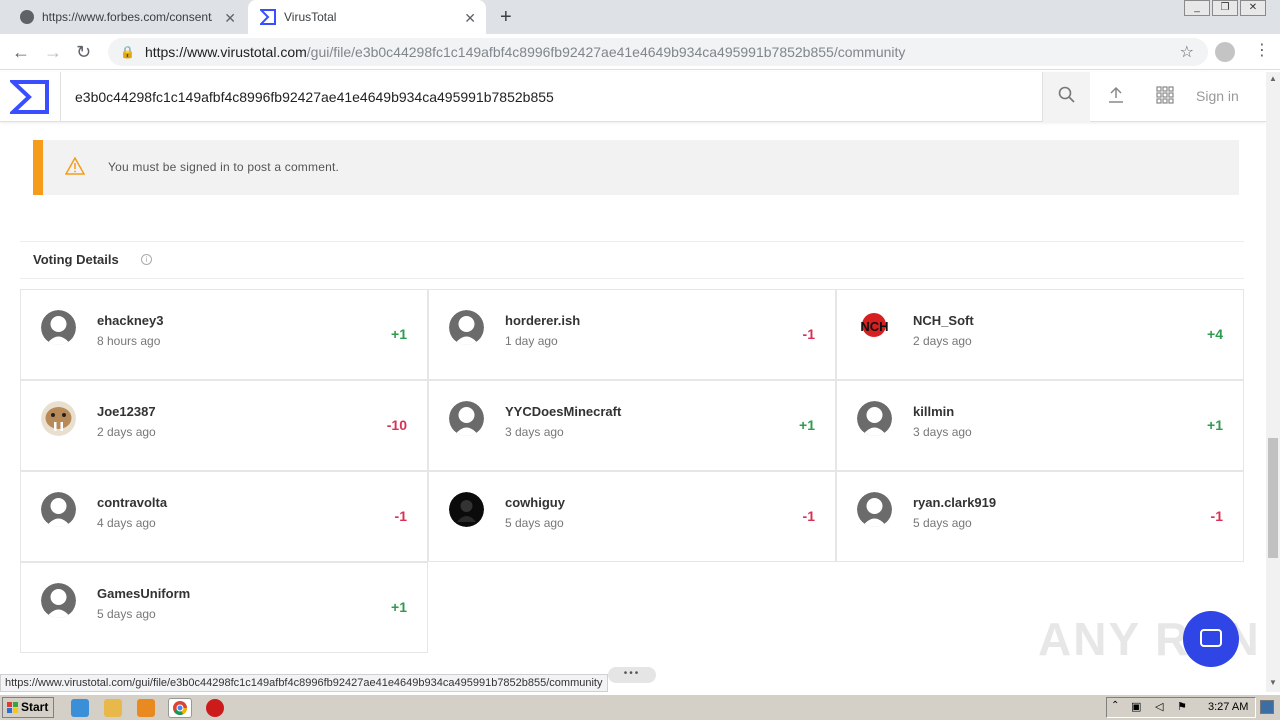 The image size is (1280, 720). What do you see at coordinates (396, 425) in the screenshot?
I see `vote-score: -10` at bounding box center [396, 425].